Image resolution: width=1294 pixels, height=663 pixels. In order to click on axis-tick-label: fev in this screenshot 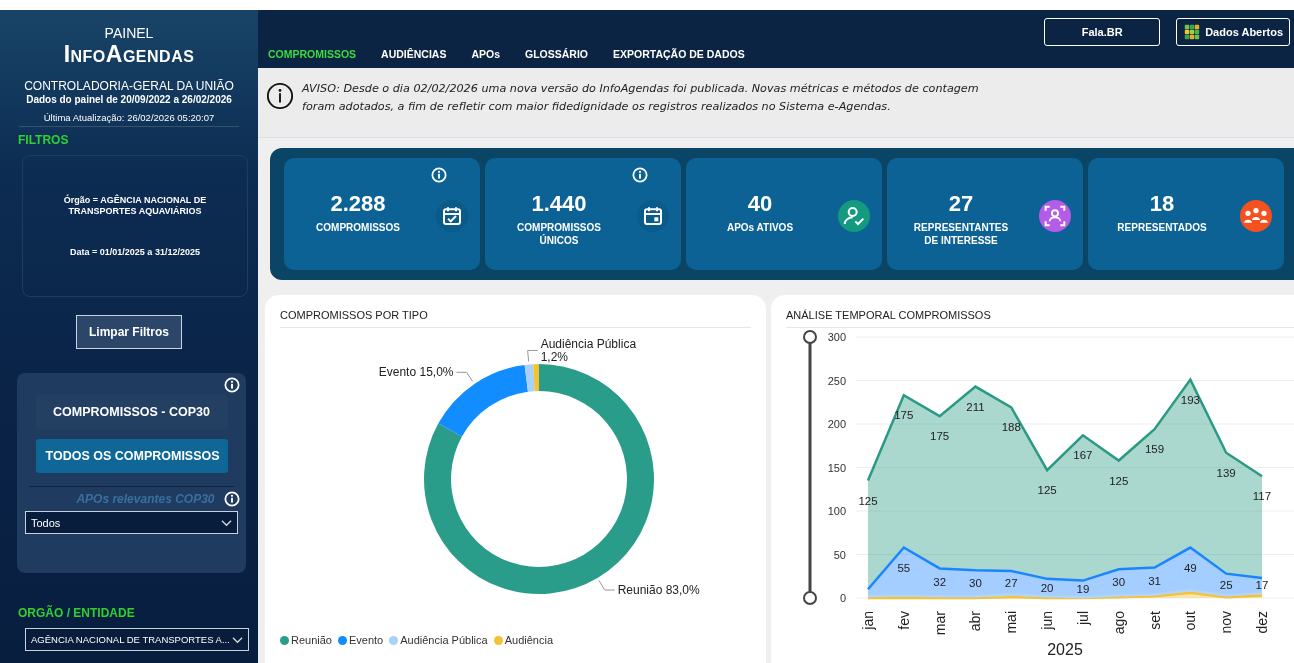, I will do `click(903, 620)`.